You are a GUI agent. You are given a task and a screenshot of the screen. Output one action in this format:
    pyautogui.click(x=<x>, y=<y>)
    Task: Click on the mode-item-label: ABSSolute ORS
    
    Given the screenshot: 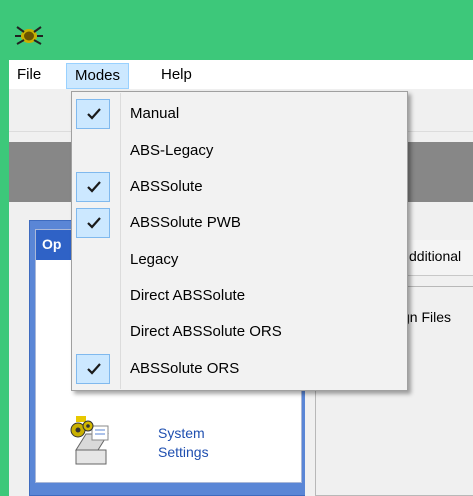 What is the action you would take?
    pyautogui.click(x=185, y=368)
    